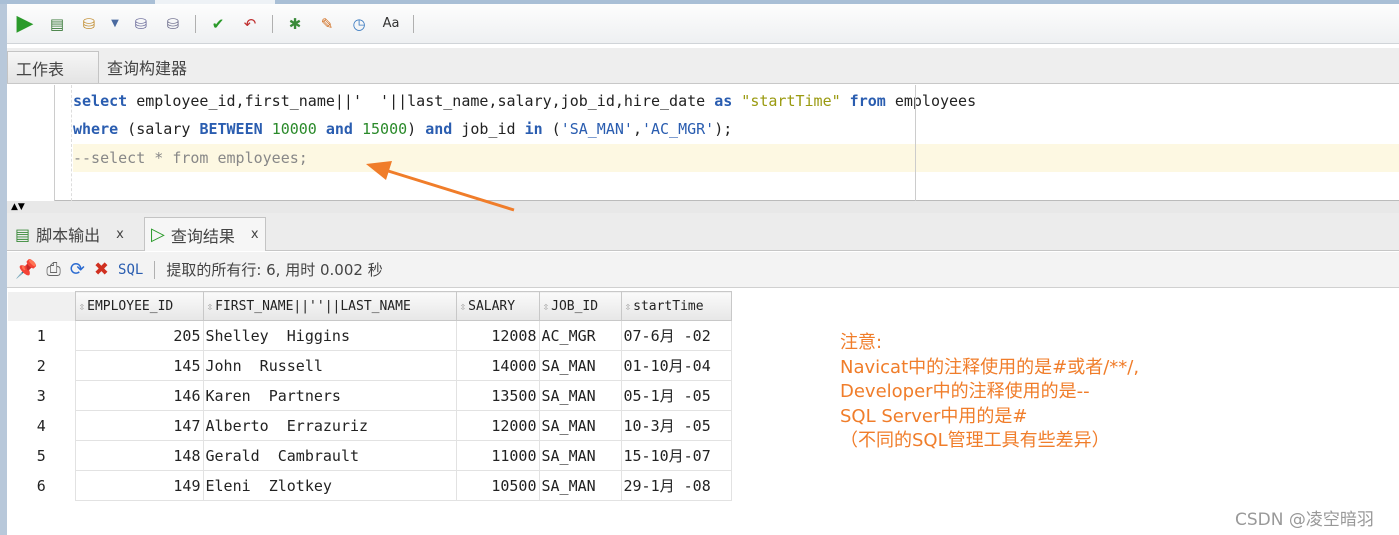 This screenshot has width=1399, height=535. Describe the element at coordinates (329, 395) in the screenshot. I see `table-cell: Karen Partners` at that location.